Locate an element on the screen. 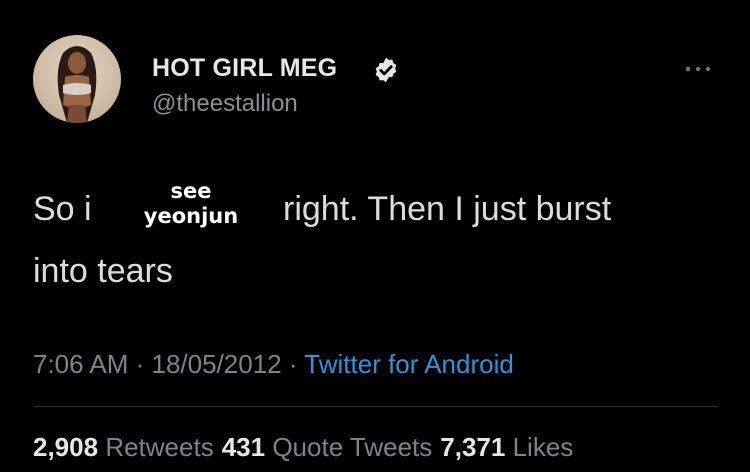  quote-tweets-count: 431 is located at coordinates (243, 447).